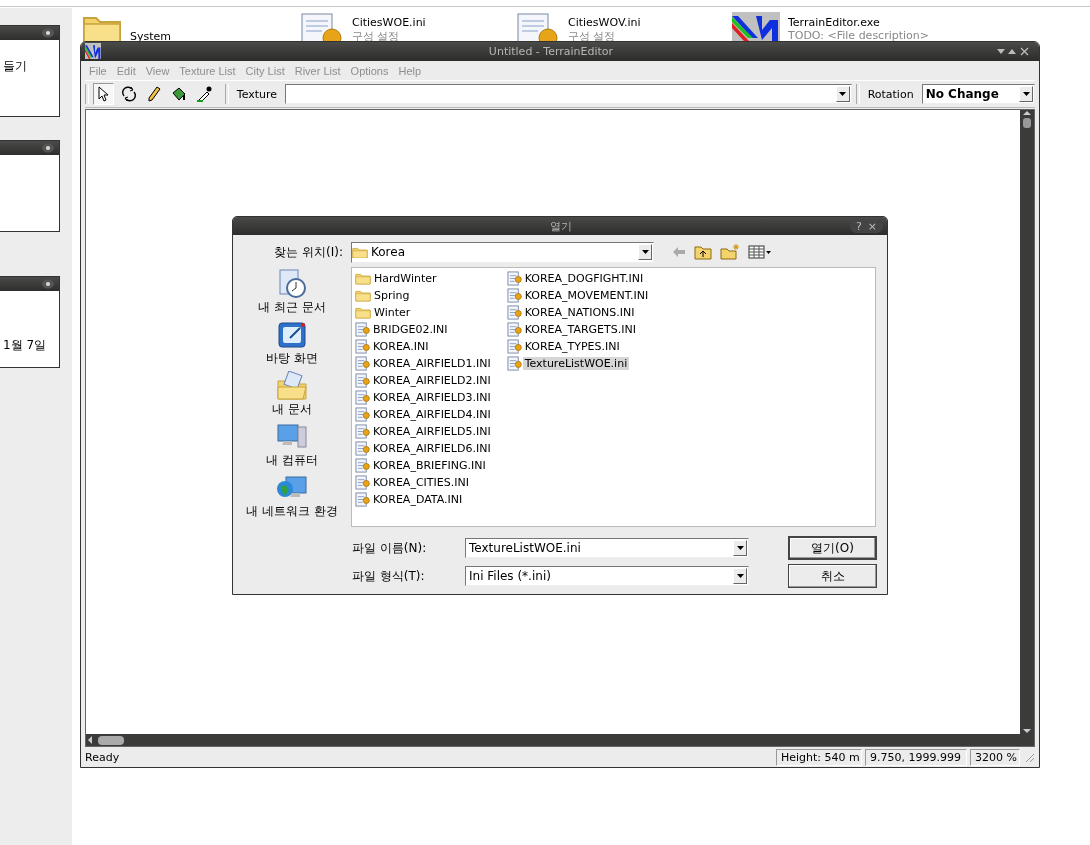  Describe the element at coordinates (578, 329) in the screenshot. I see `list-entry: KOREA_TARGETS.INI` at that location.